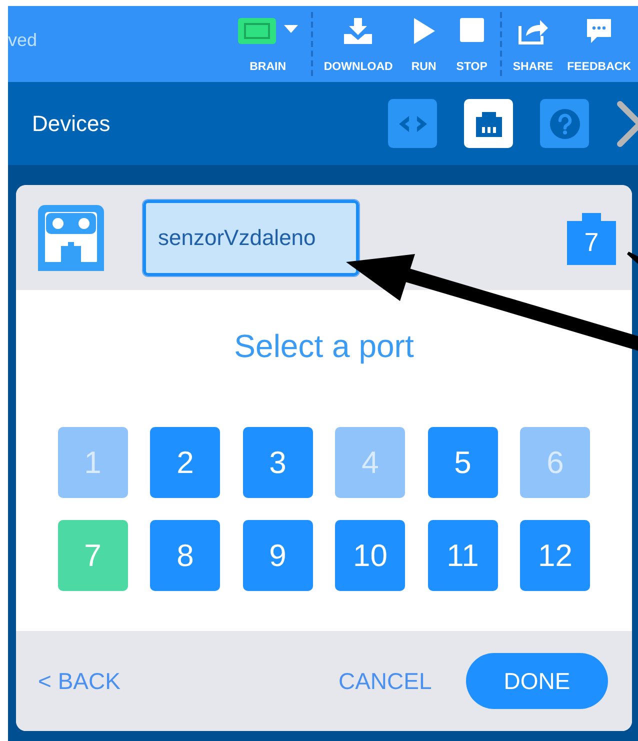 The image size is (638, 741). I want to click on port-button: 9, so click(277, 555).